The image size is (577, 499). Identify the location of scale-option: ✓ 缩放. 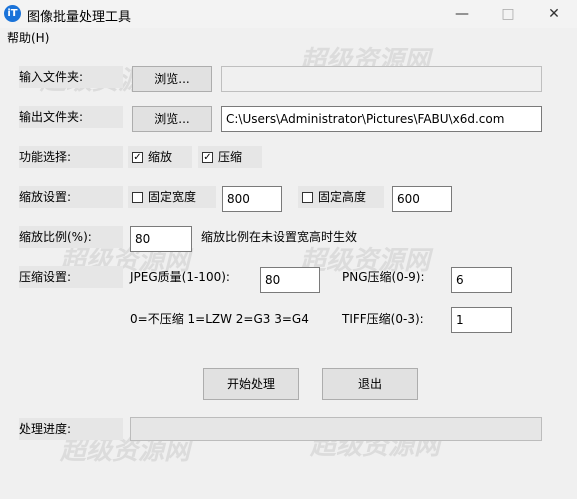
(160, 157).